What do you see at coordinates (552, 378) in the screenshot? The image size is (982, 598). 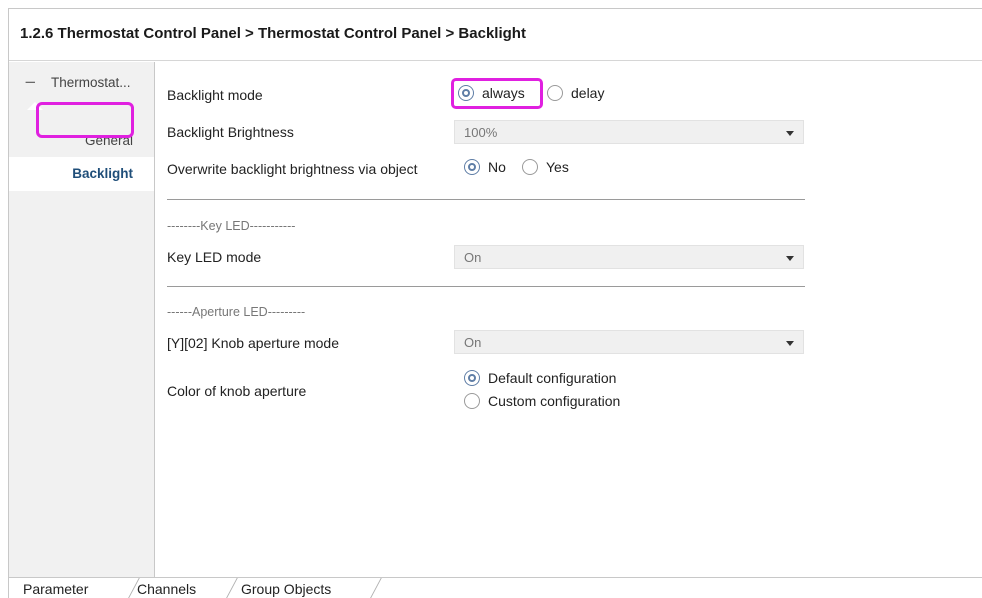 I see `radio-label: Default configuration` at bounding box center [552, 378].